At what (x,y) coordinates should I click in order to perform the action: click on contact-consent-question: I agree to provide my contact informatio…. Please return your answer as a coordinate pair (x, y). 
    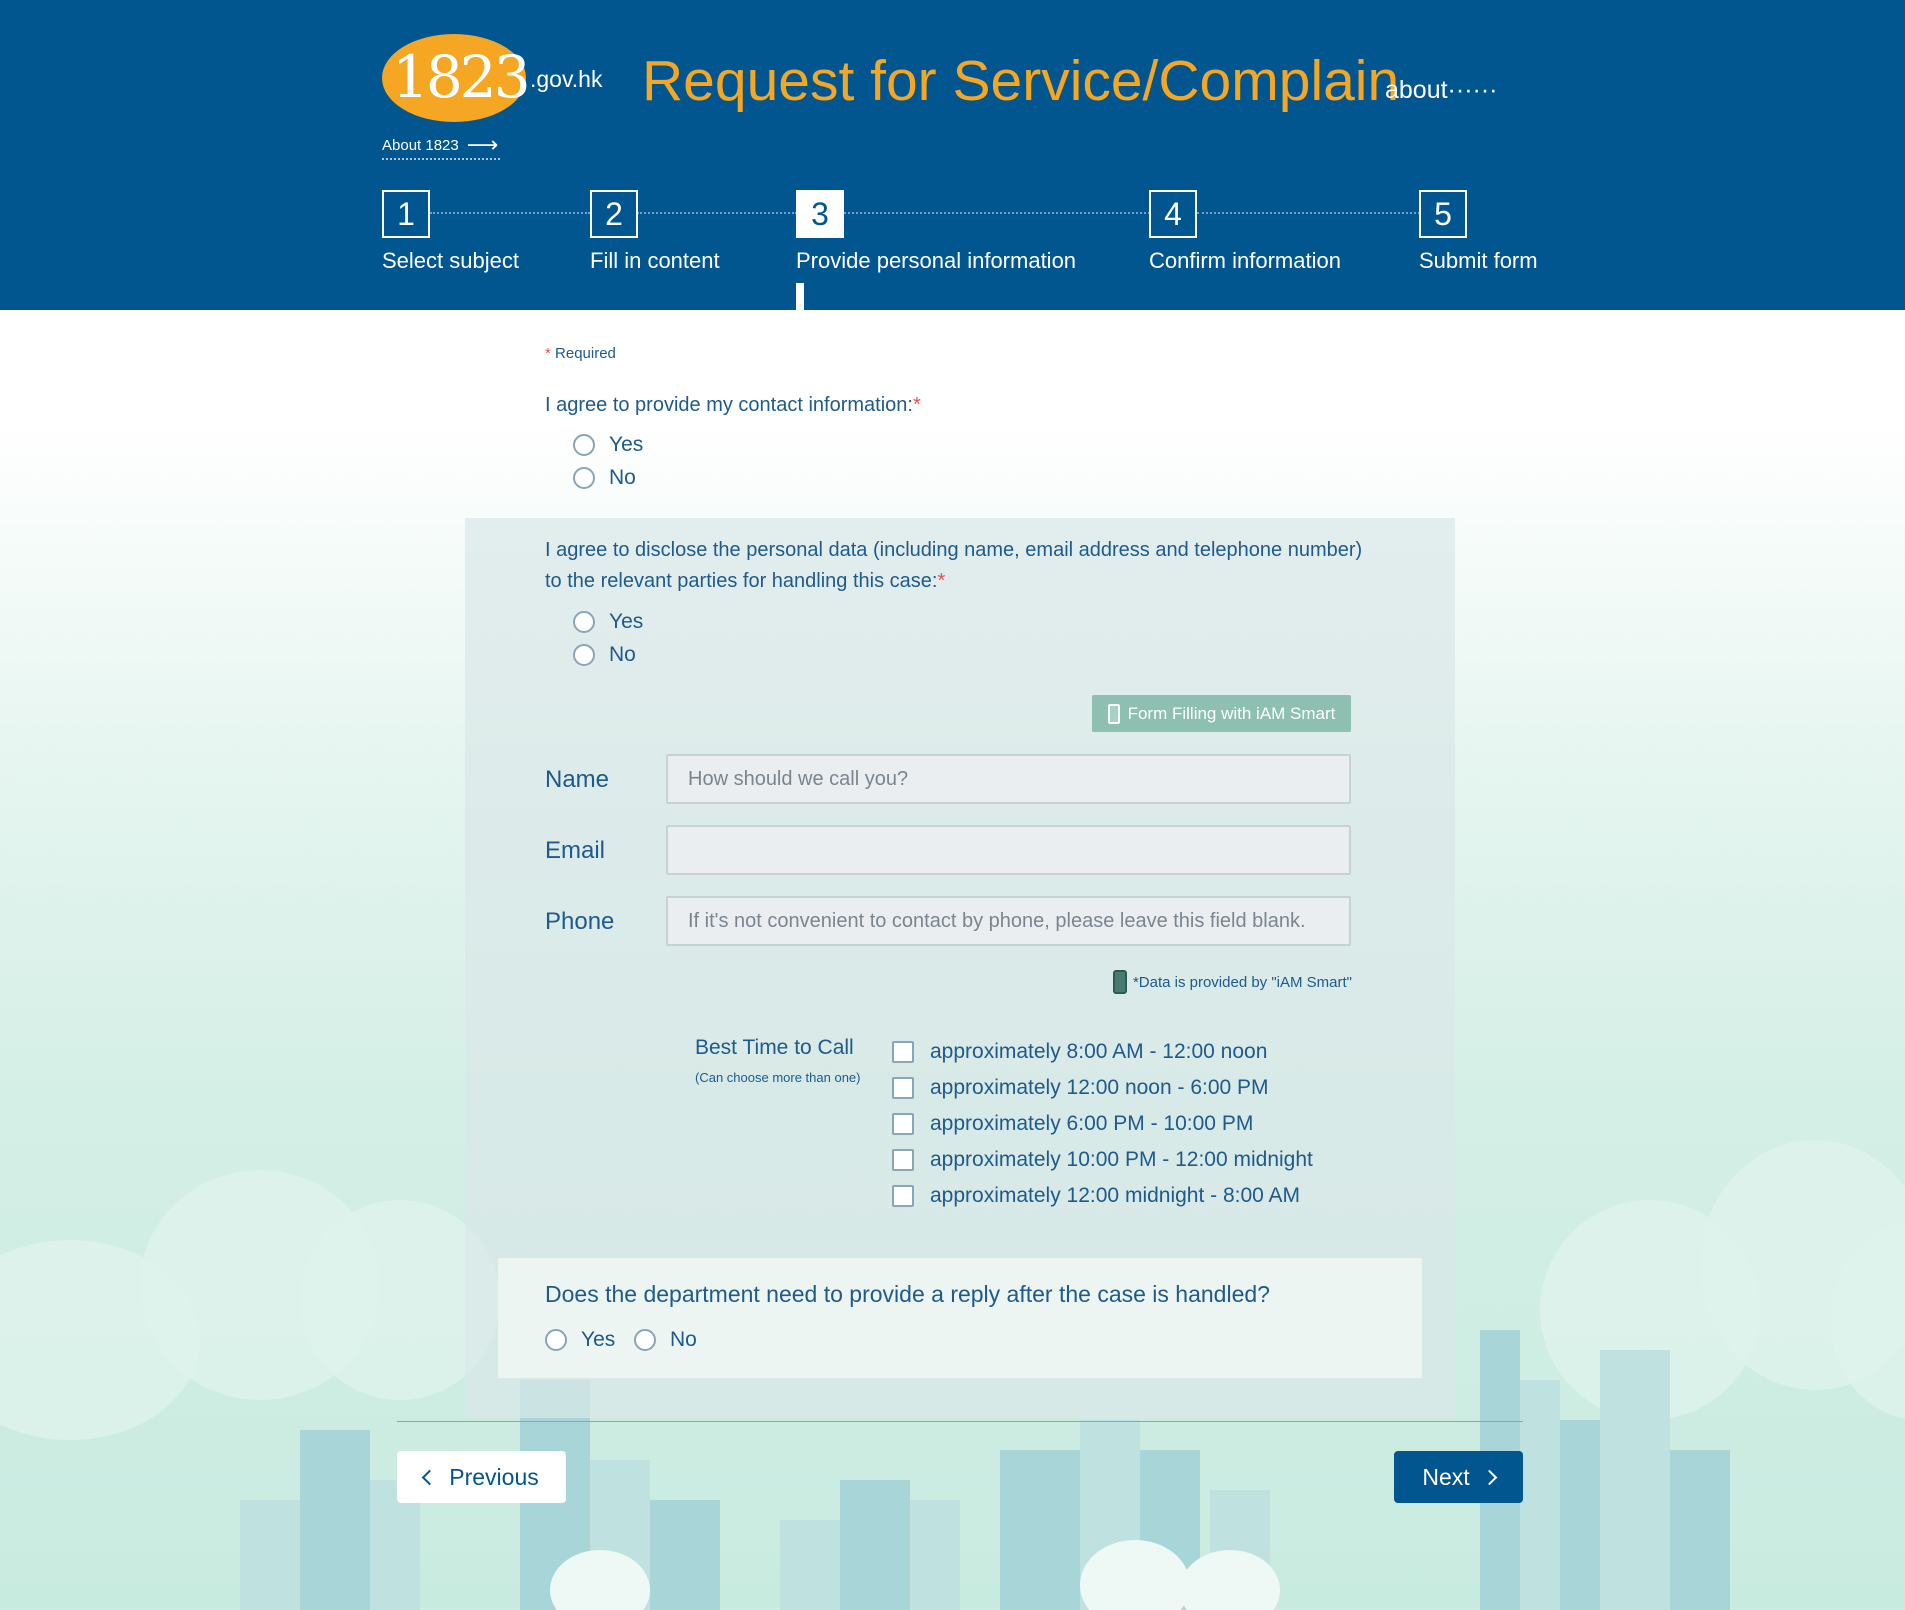
    Looking at the image, I should click on (733, 405).